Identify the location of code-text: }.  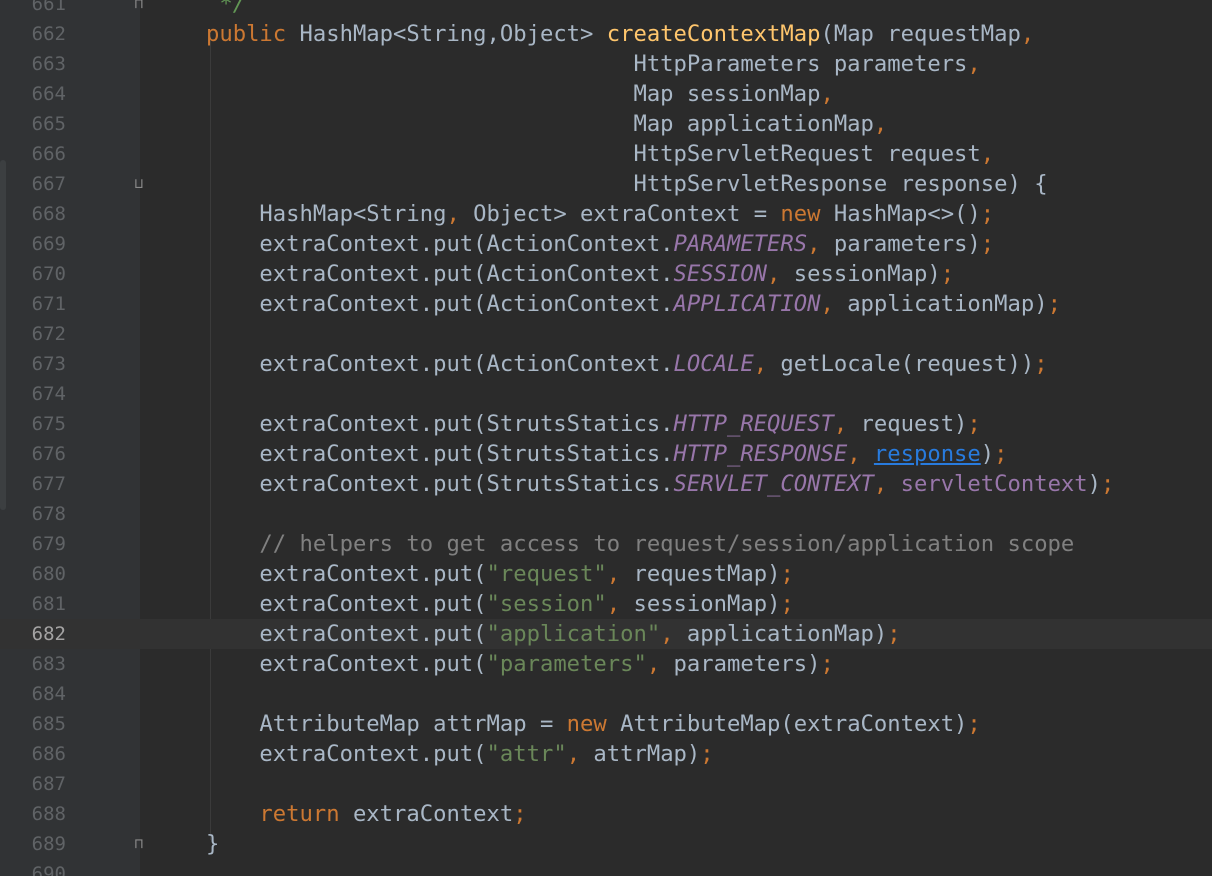
(212, 844).